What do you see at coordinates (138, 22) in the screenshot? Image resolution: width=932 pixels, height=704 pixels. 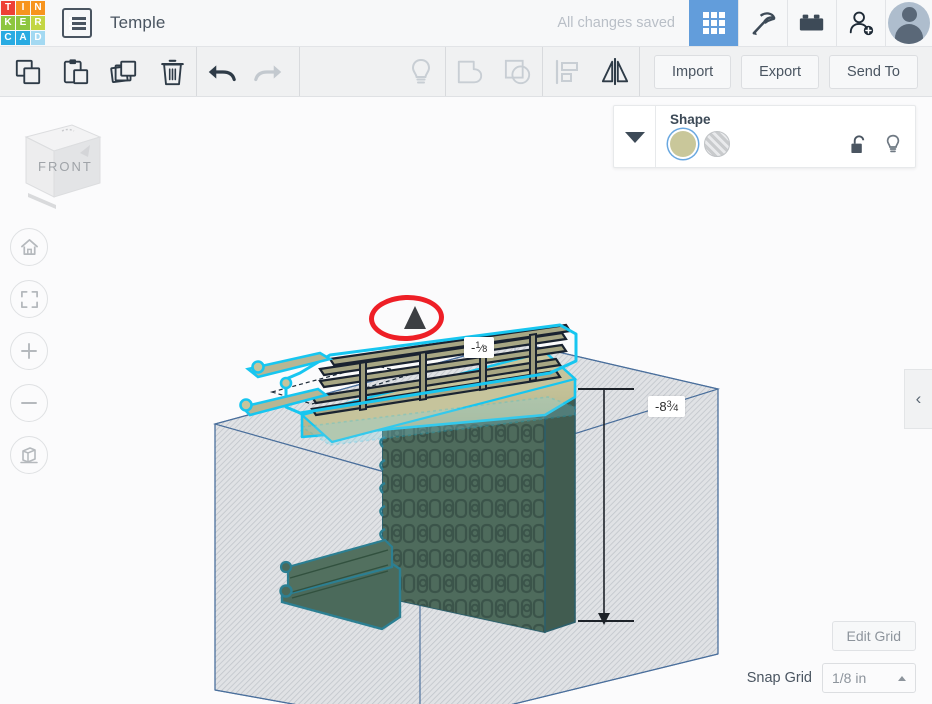 I see `page-title: Temple` at bounding box center [138, 22].